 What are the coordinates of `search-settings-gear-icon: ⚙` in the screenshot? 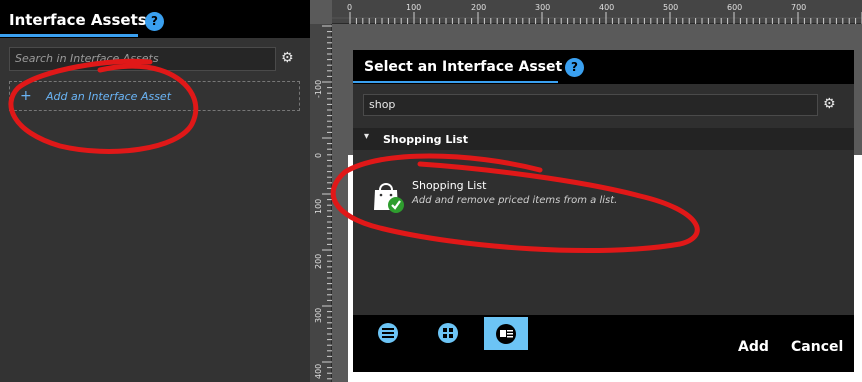 It's located at (287, 58).